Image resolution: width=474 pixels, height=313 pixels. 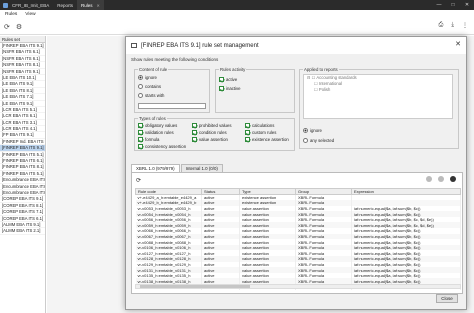 I want to click on checkbox-label: value assertion, so click(x=213, y=139).